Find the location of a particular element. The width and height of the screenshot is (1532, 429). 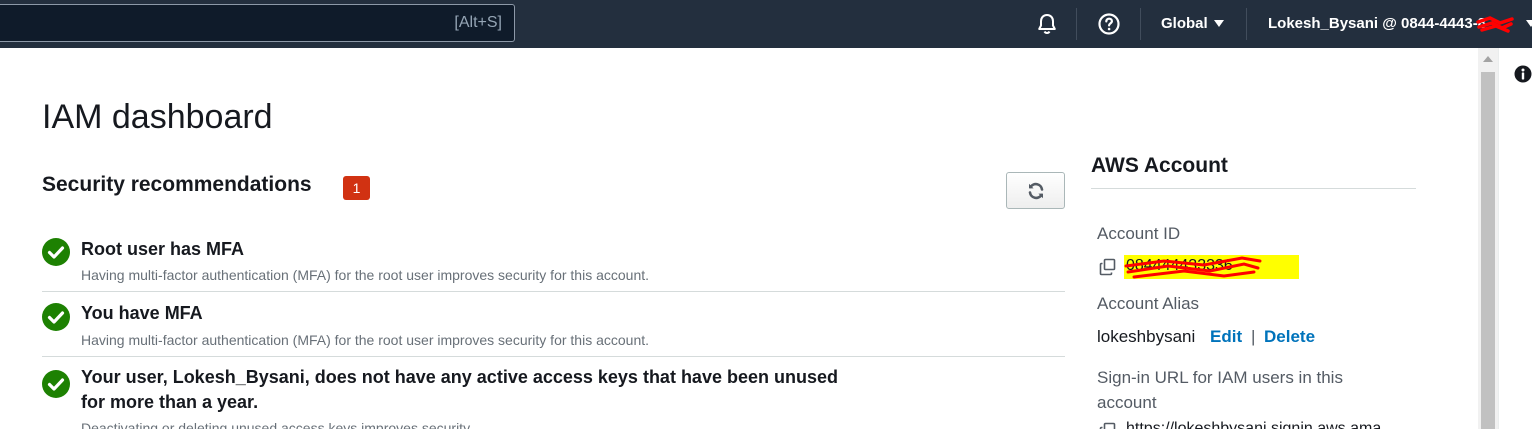

page-title: IAM dashboard is located at coordinates (157, 117).